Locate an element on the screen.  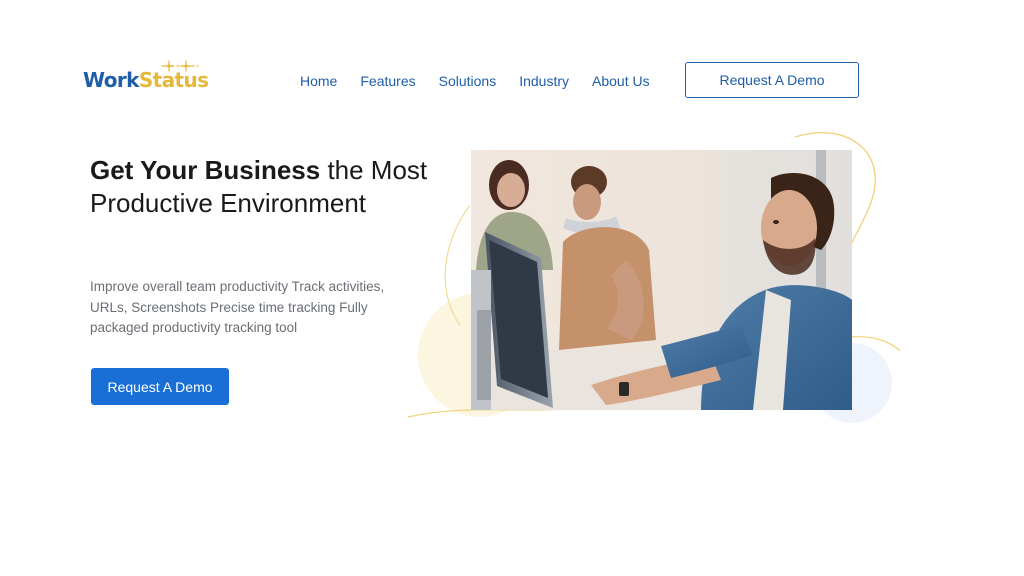
nav-solutions: Solutions is located at coordinates (468, 81).